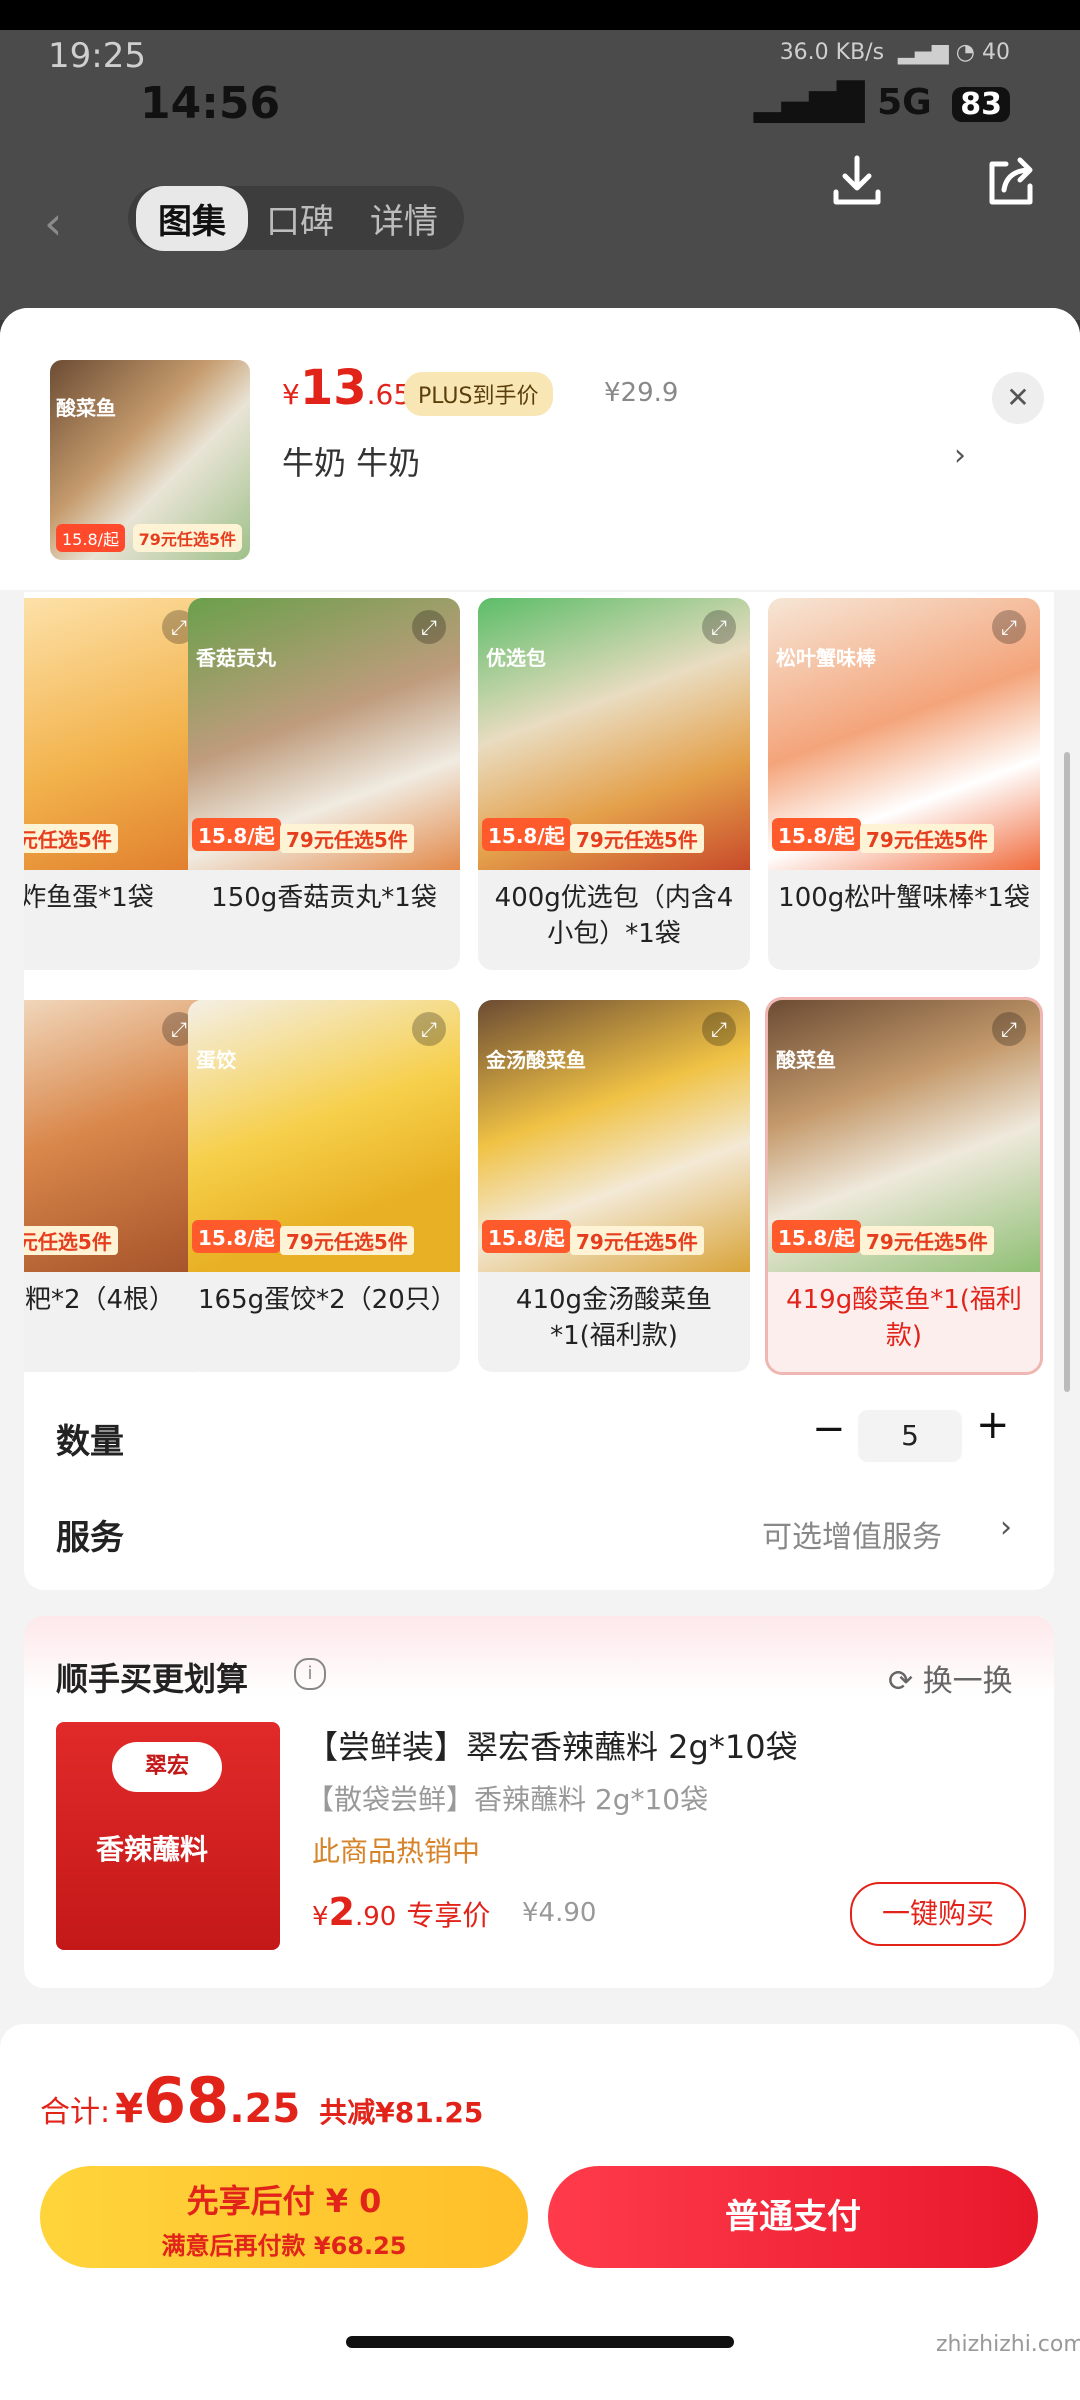 Image resolution: width=1080 pixels, height=2400 pixels. I want to click on info-icon: i, so click(310, 1674).